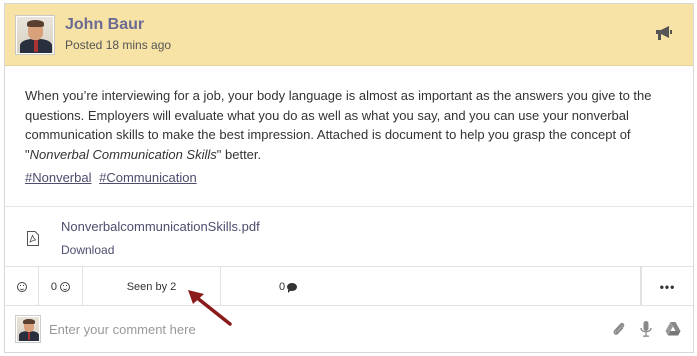 Image resolution: width=697 pixels, height=356 pixels. I want to click on post-action-bar: 0 Seen by 2 0 •••, so click(349, 286).